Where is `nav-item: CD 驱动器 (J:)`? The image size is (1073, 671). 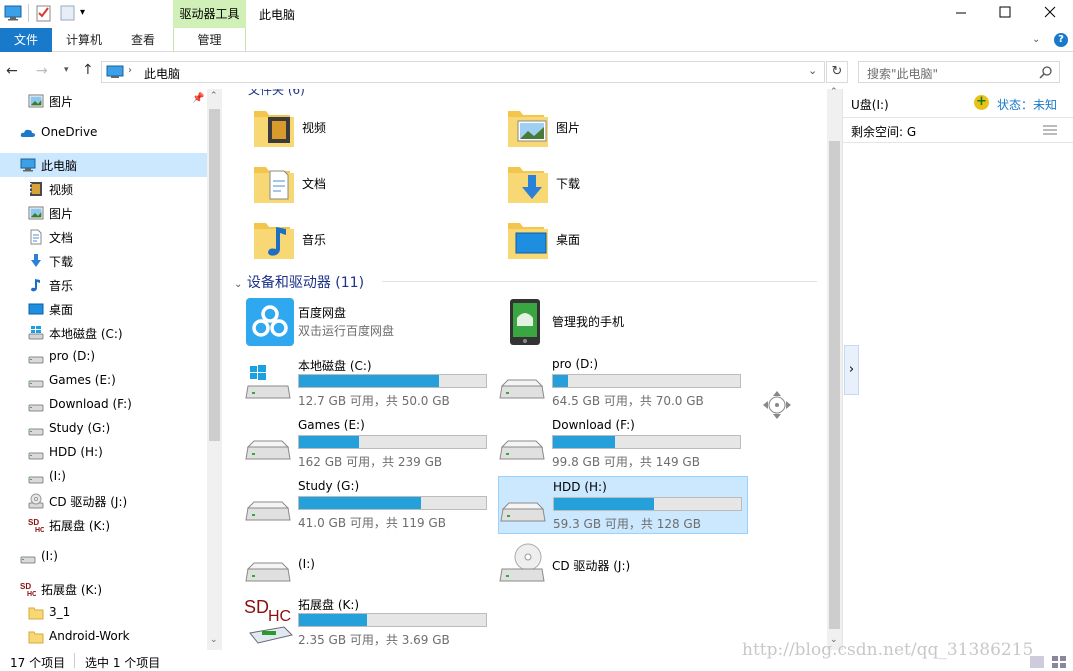
nav-item: CD 驱动器 (J:) is located at coordinates (103, 501).